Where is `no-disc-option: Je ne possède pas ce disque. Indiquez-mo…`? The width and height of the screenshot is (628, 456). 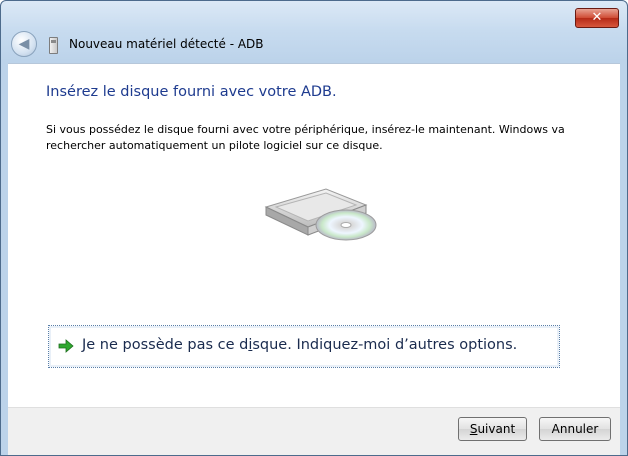
no-disc-option: Je ne possède pas ce disque. Indiquez-mo… is located at coordinates (304, 346).